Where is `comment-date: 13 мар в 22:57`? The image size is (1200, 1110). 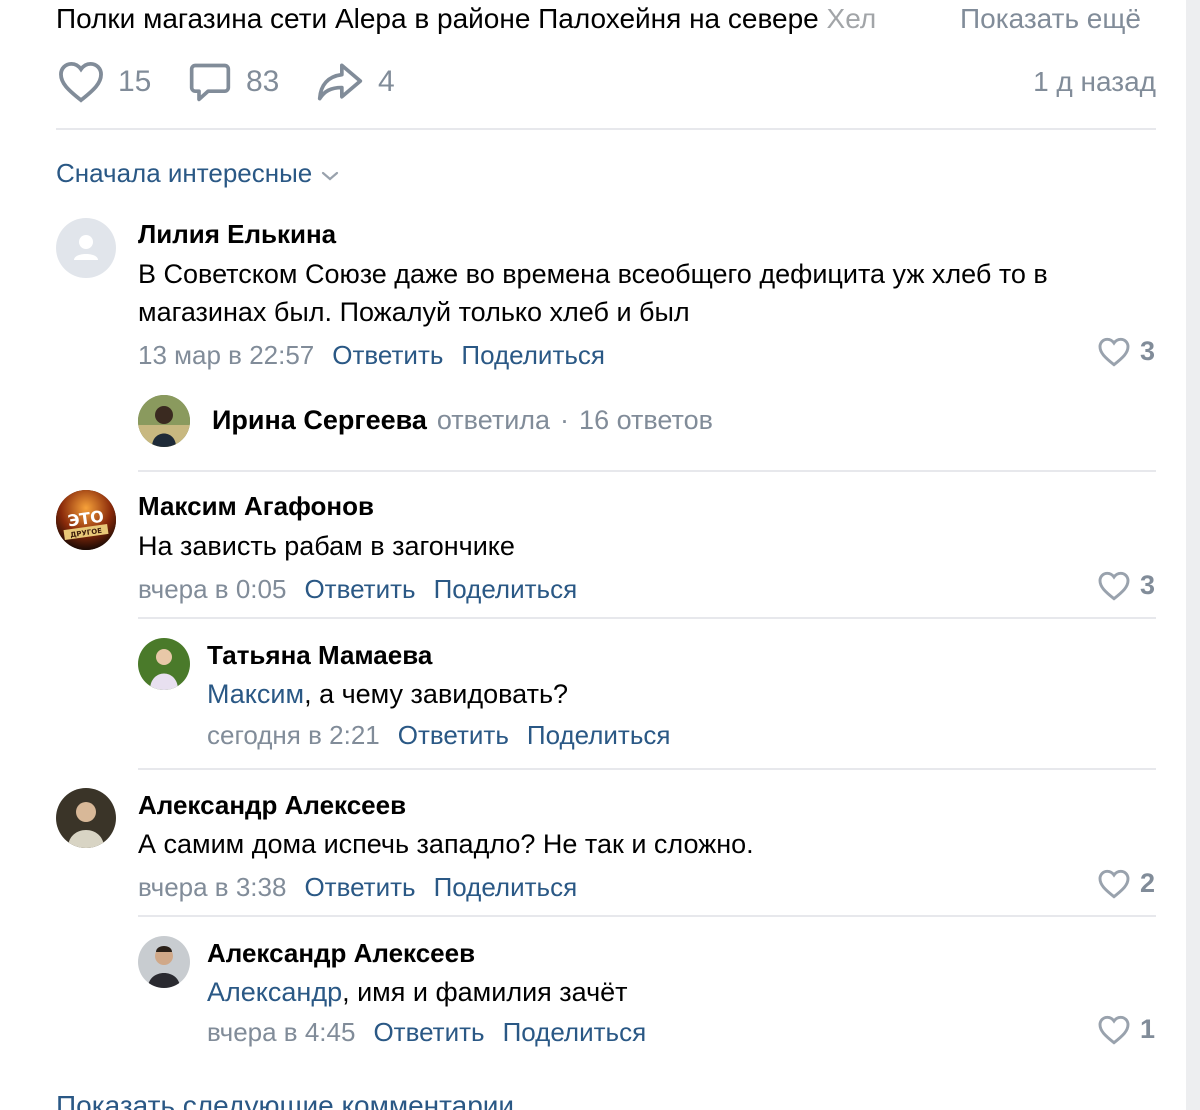
comment-date: 13 мар в 22:57 is located at coordinates (226, 355).